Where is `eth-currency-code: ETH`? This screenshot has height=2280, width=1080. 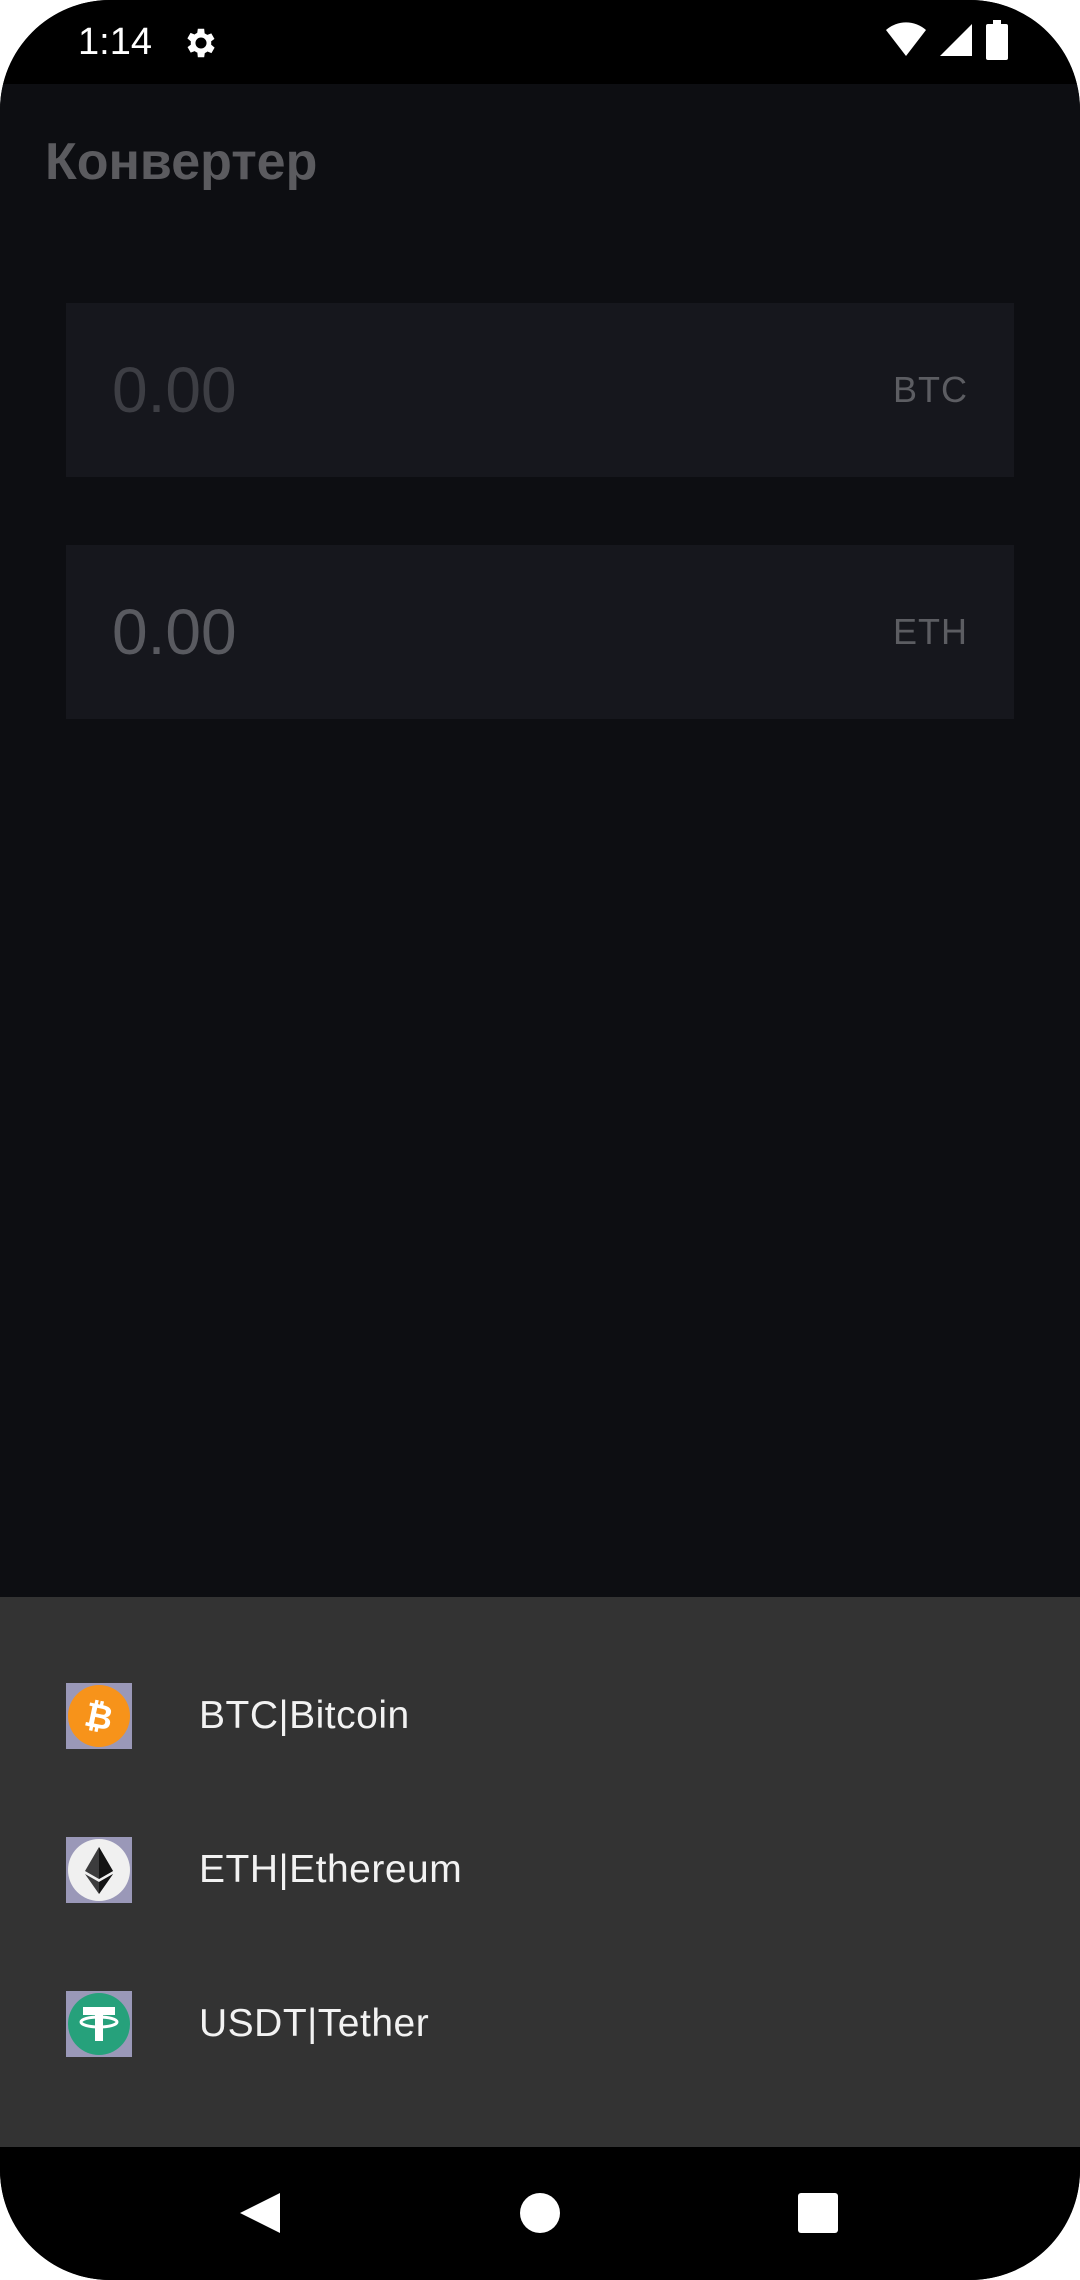 eth-currency-code: ETH is located at coordinates (930, 631).